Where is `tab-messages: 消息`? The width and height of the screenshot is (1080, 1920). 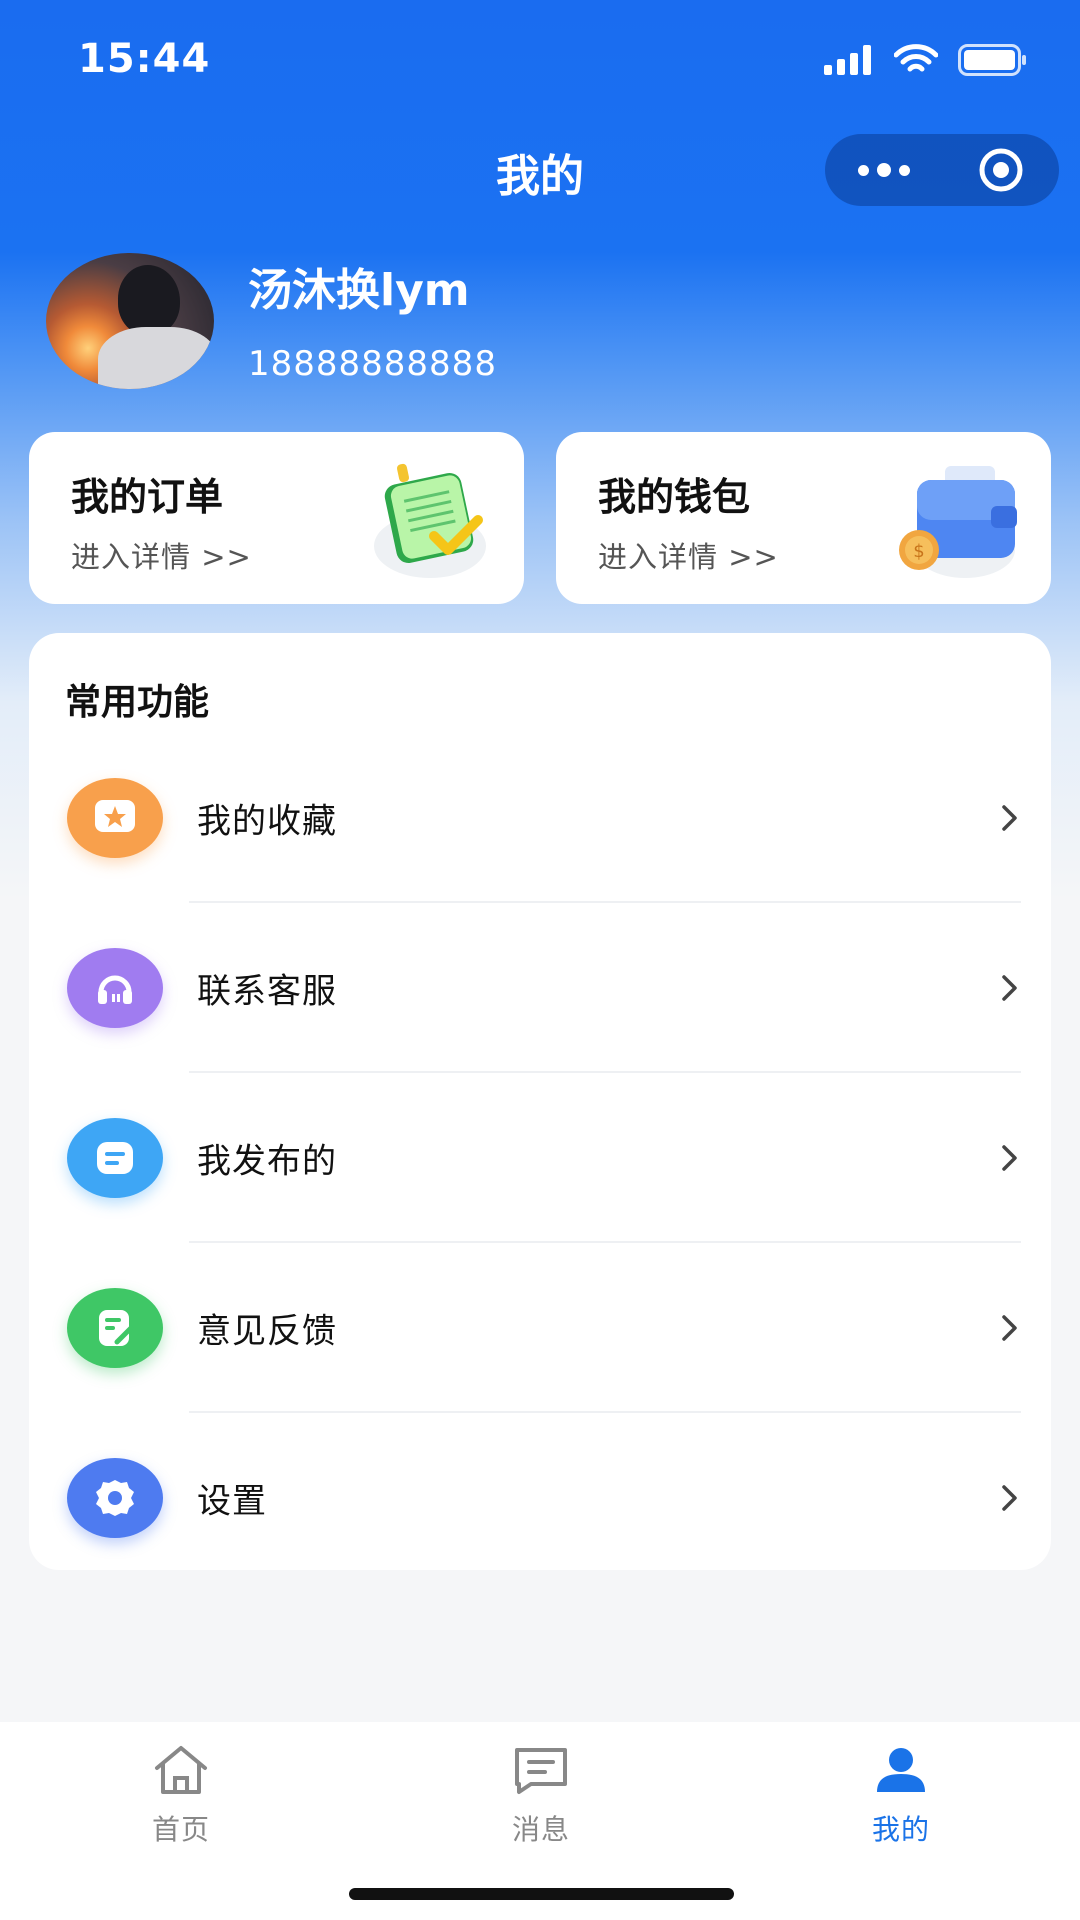
tab-messages: 消息 is located at coordinates (541, 1796).